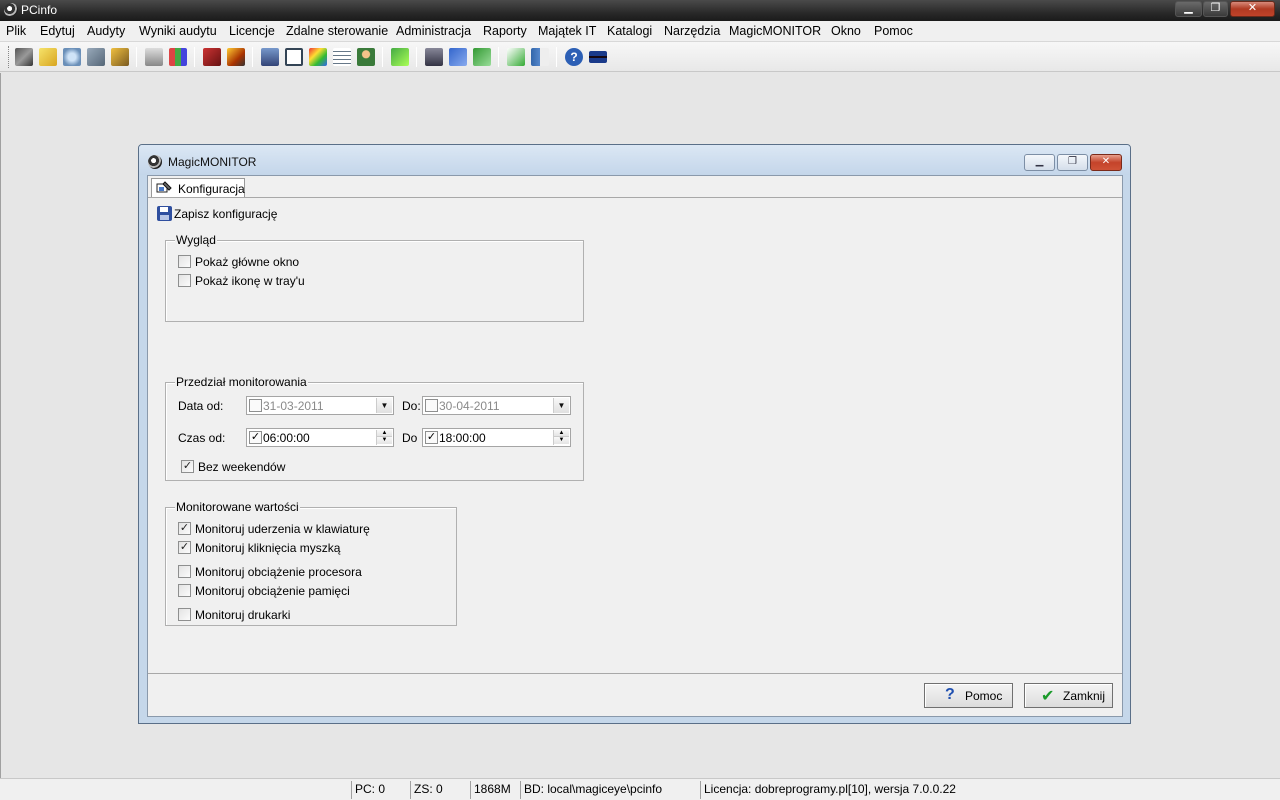 This screenshot has width=1280, height=800. I want to click on menu-edytuj: Edytuj, so click(57, 31).